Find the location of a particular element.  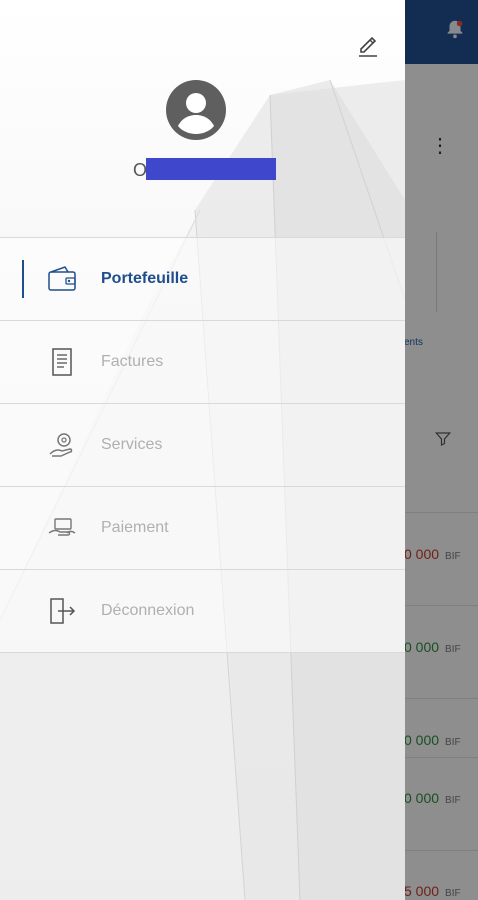

active-indicator is located at coordinates (23, 279).